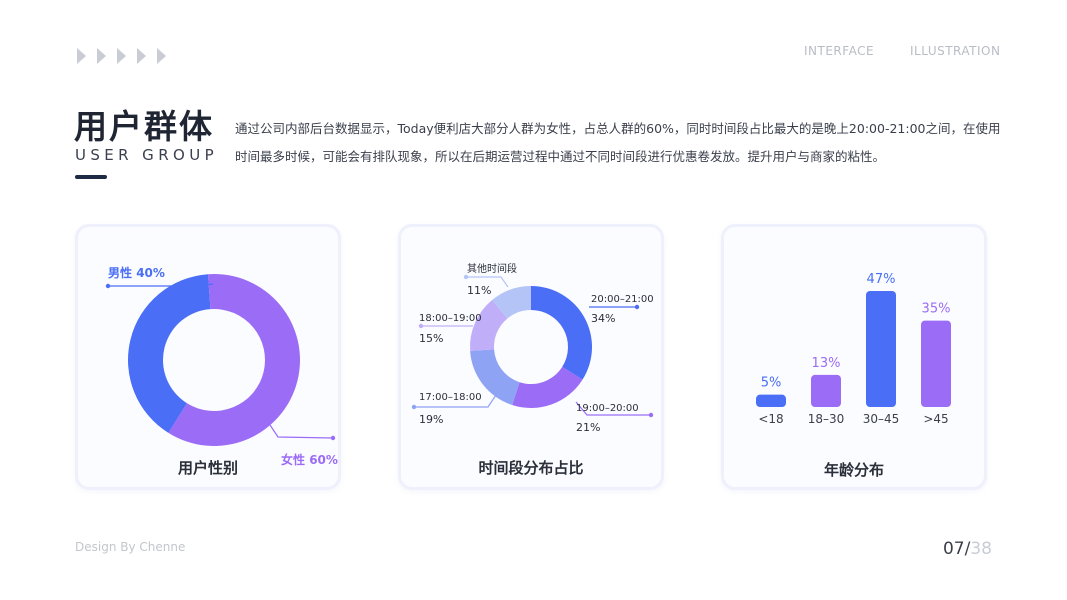 The height and width of the screenshot is (600, 1067). What do you see at coordinates (333, 438) in the screenshot?
I see `leader-dot-female` at bounding box center [333, 438].